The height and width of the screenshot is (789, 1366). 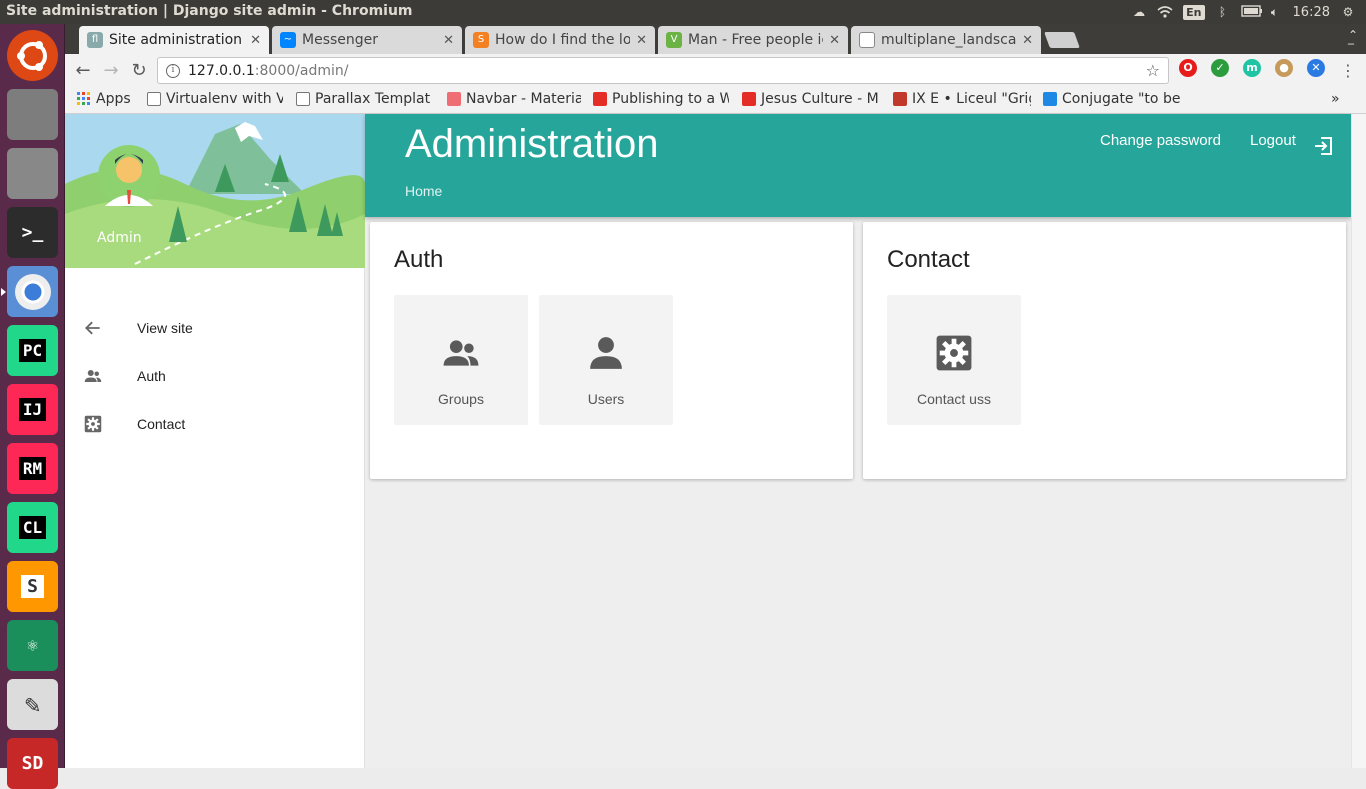 I want to click on reload-button: ↻, so click(x=139, y=70).